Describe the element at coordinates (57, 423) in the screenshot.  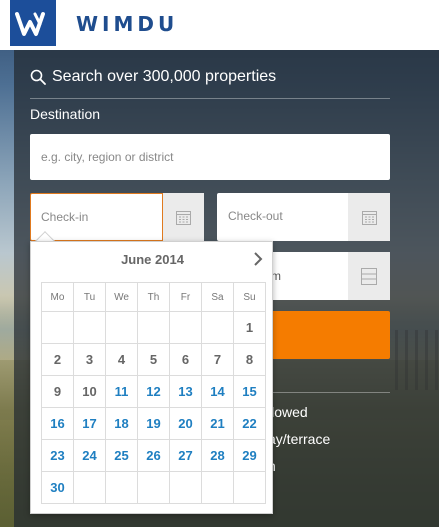
I see `day-cell-available: 16` at that location.